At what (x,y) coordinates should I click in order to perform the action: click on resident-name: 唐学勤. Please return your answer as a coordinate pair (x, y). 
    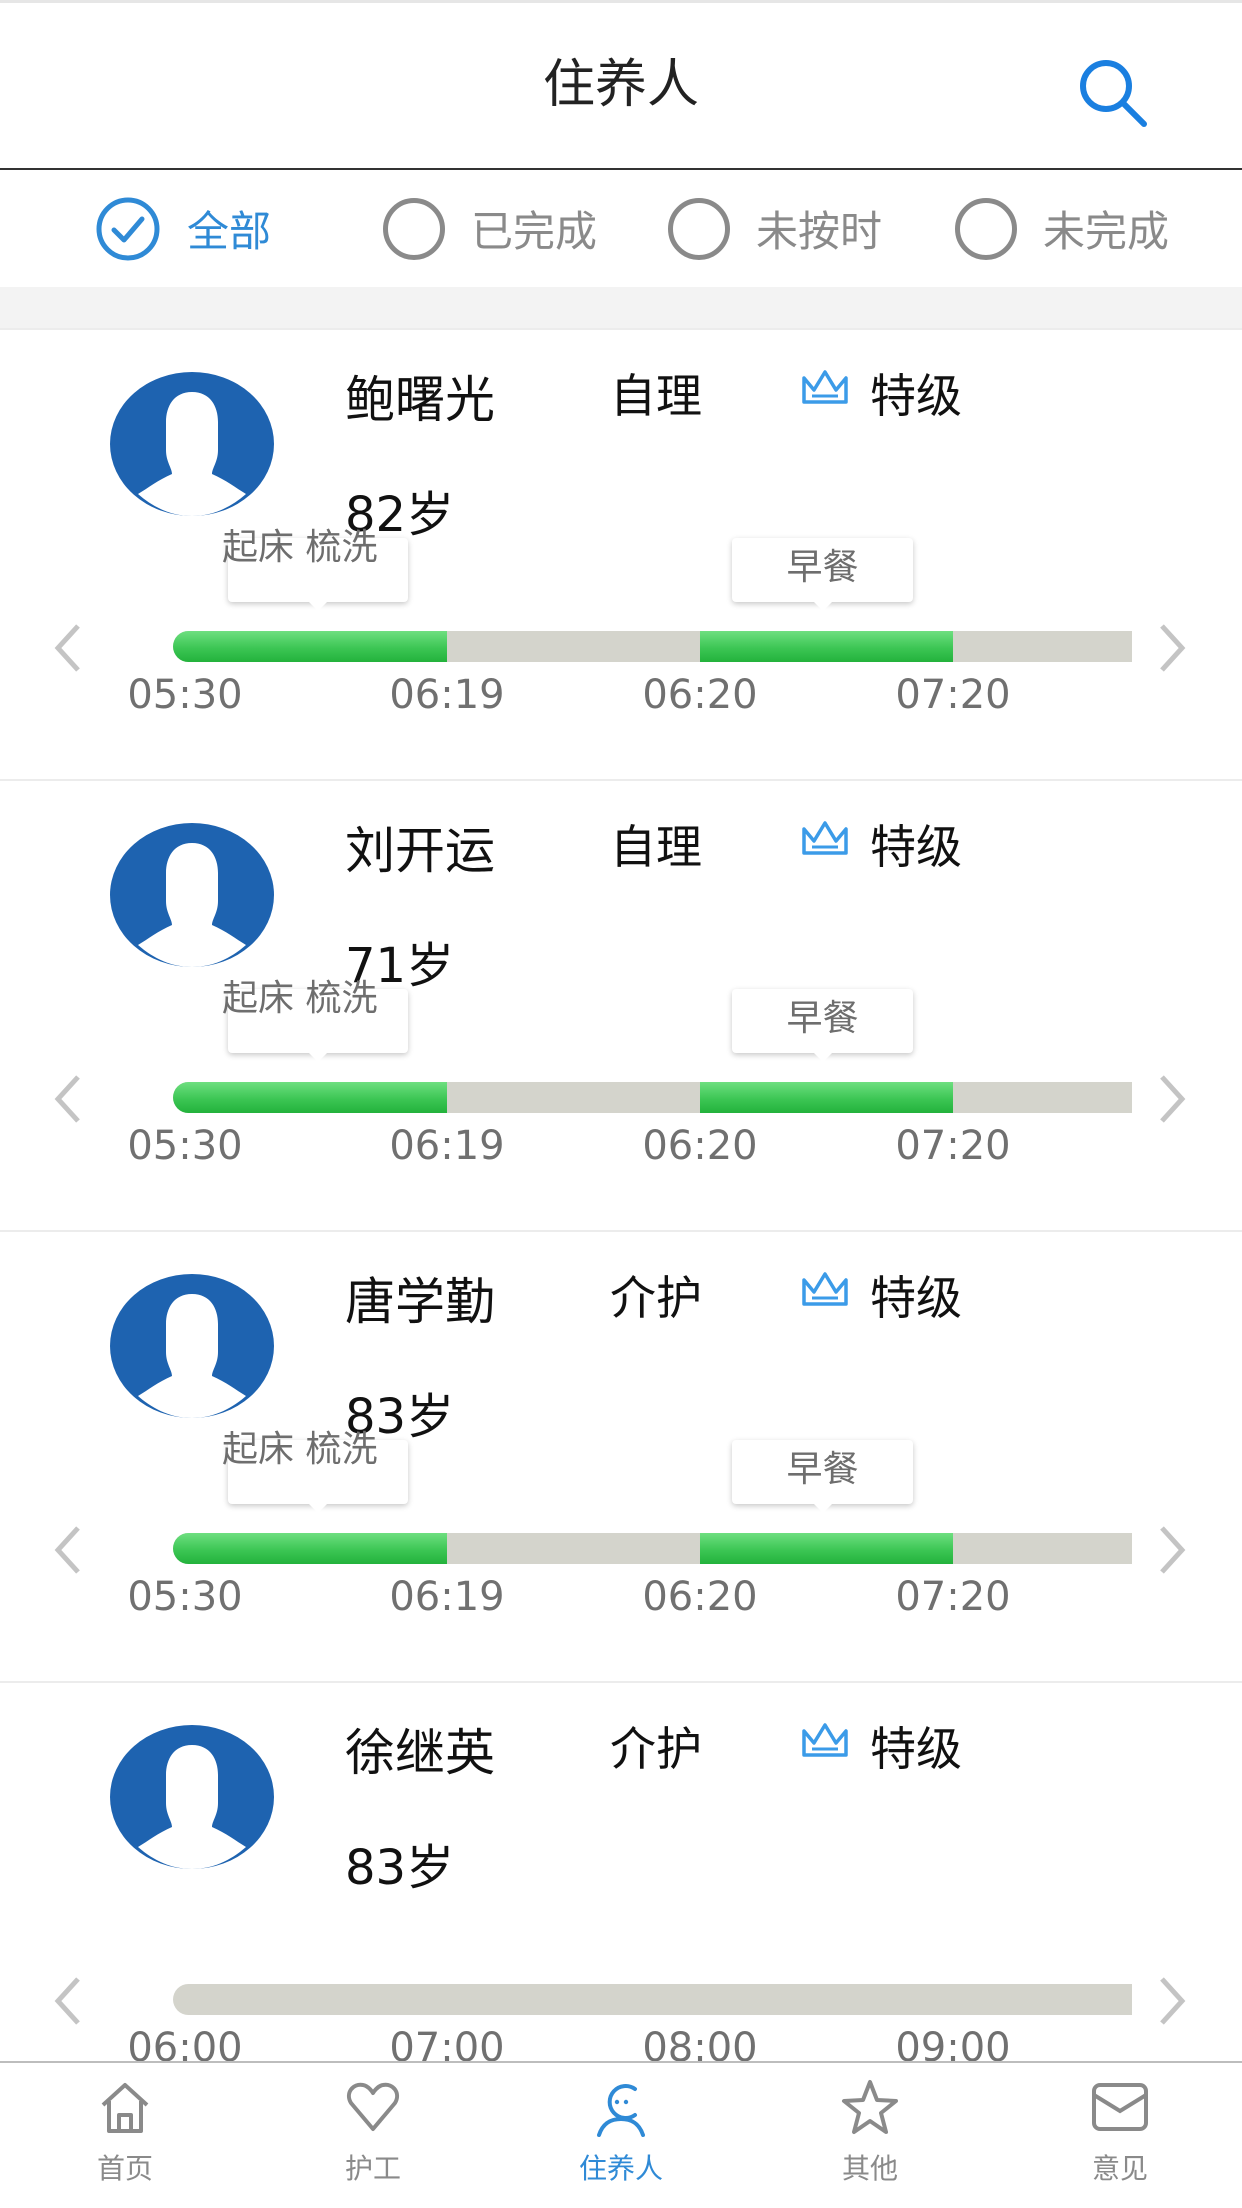
    Looking at the image, I should click on (420, 1302).